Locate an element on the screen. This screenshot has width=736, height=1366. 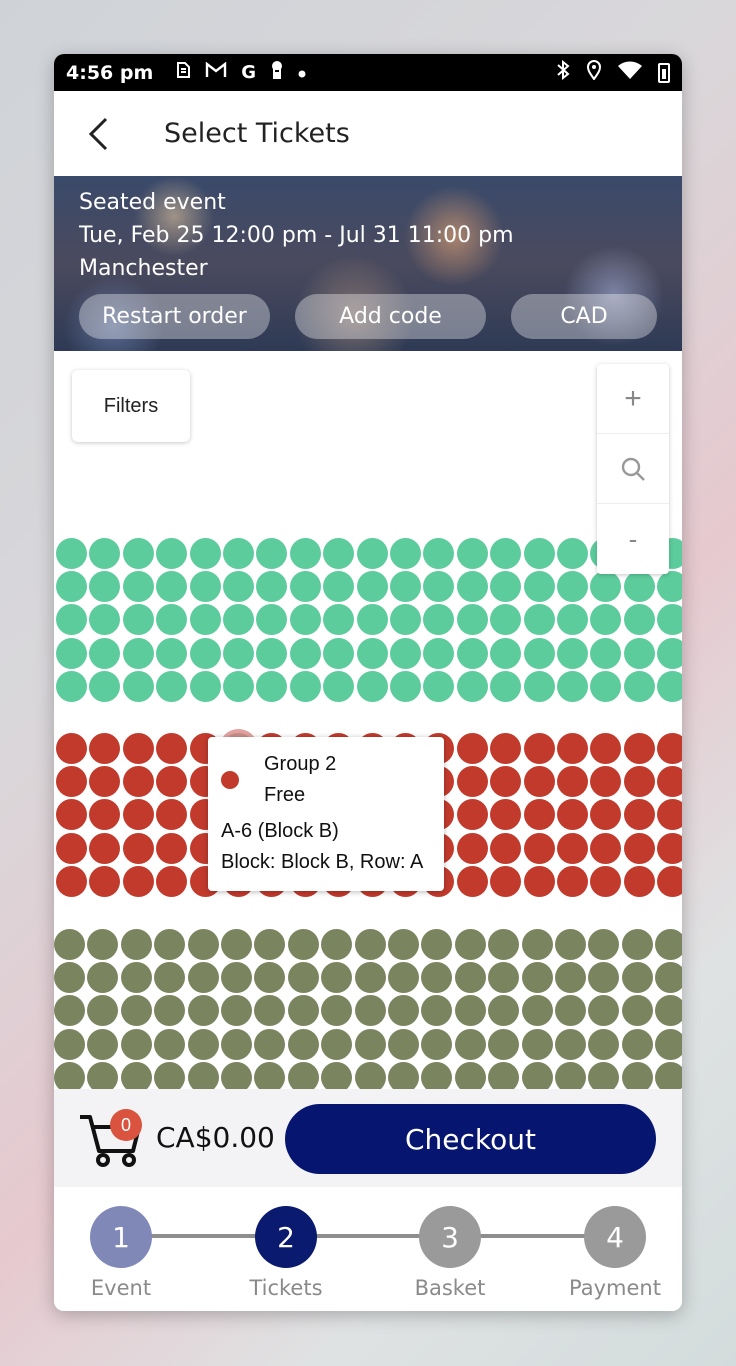
step-1: 1 is located at coordinates (121, 1237).